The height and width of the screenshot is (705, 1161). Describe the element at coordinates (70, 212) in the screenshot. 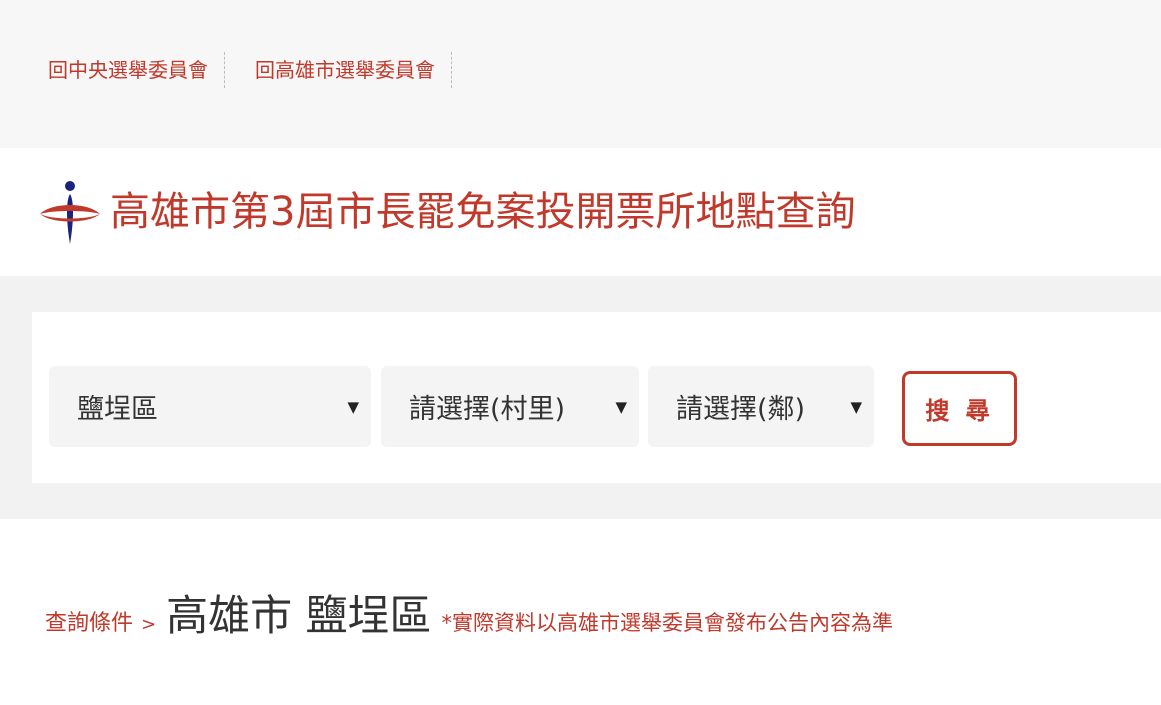

I see `cec-logo-icon` at that location.